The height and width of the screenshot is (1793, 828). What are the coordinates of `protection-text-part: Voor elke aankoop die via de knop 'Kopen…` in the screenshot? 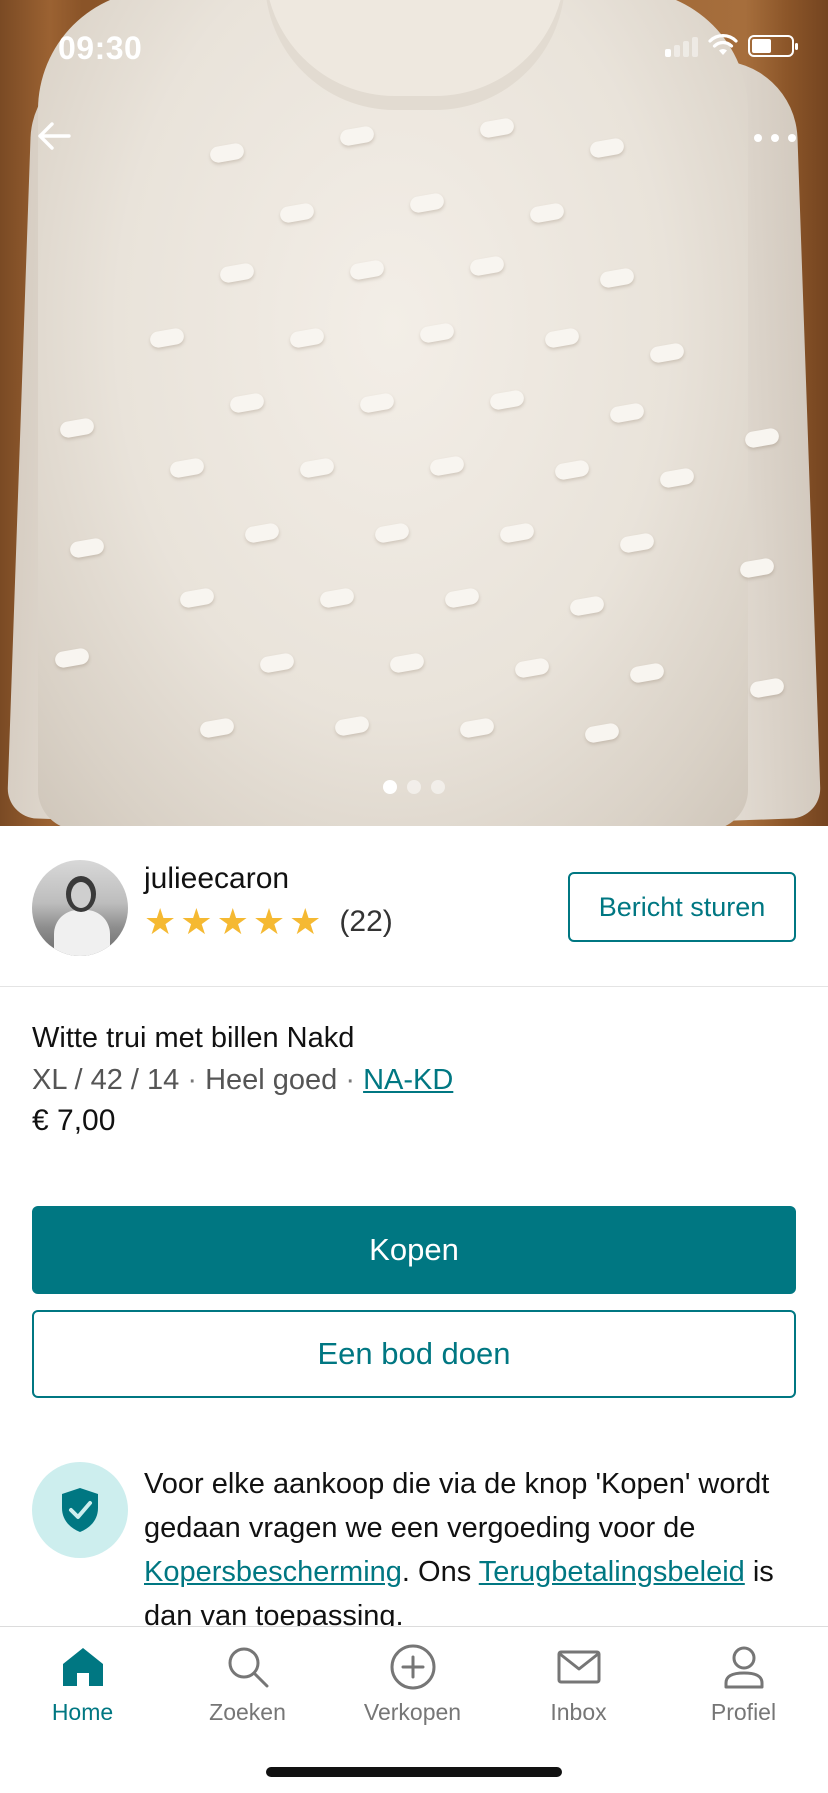 It's located at (457, 1506).